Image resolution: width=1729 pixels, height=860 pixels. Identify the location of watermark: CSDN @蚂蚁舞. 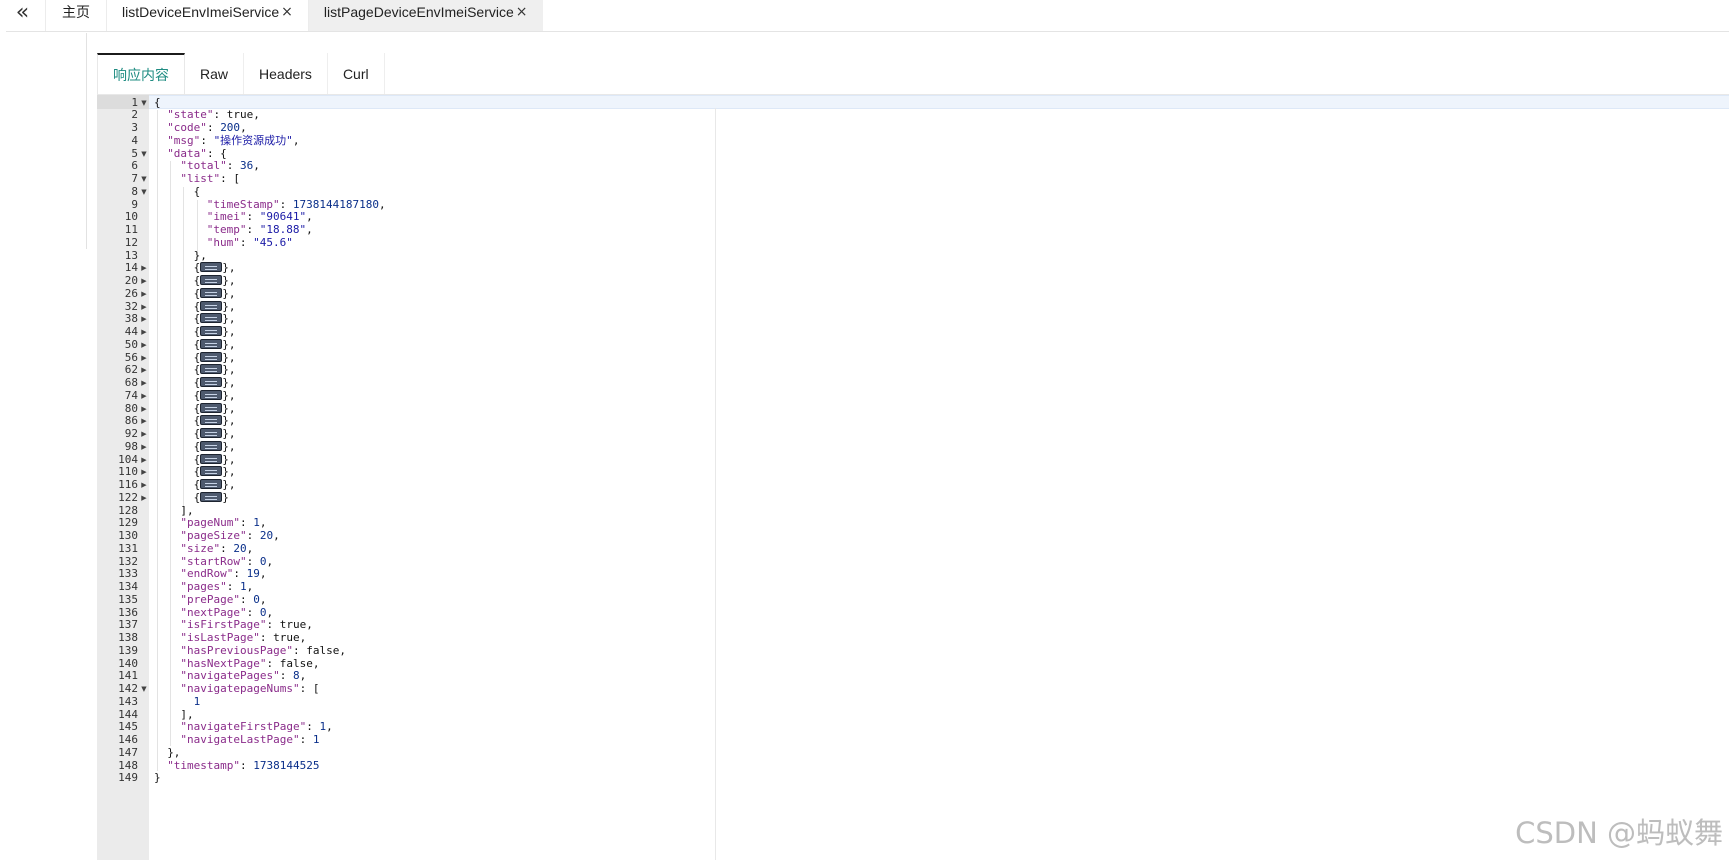
(1619, 833).